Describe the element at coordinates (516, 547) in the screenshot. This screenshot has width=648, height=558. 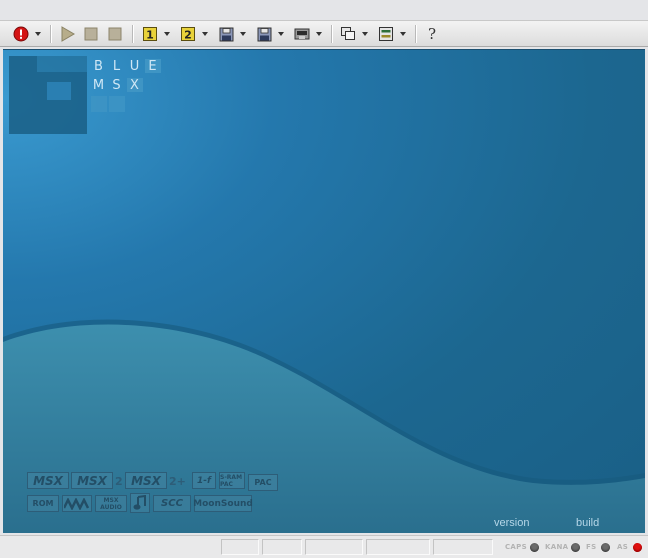
I see `caps-label: CAPS` at that location.